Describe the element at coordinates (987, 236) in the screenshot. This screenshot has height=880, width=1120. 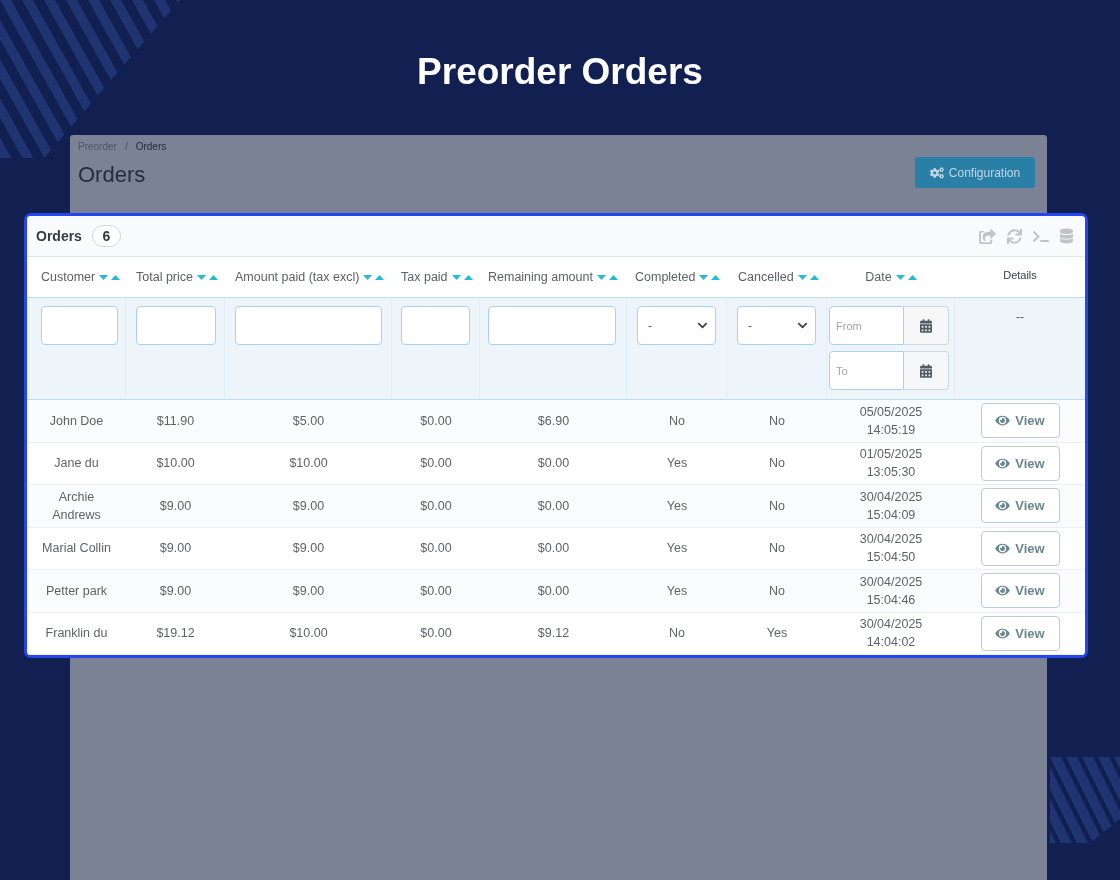
I see `export-icon` at that location.